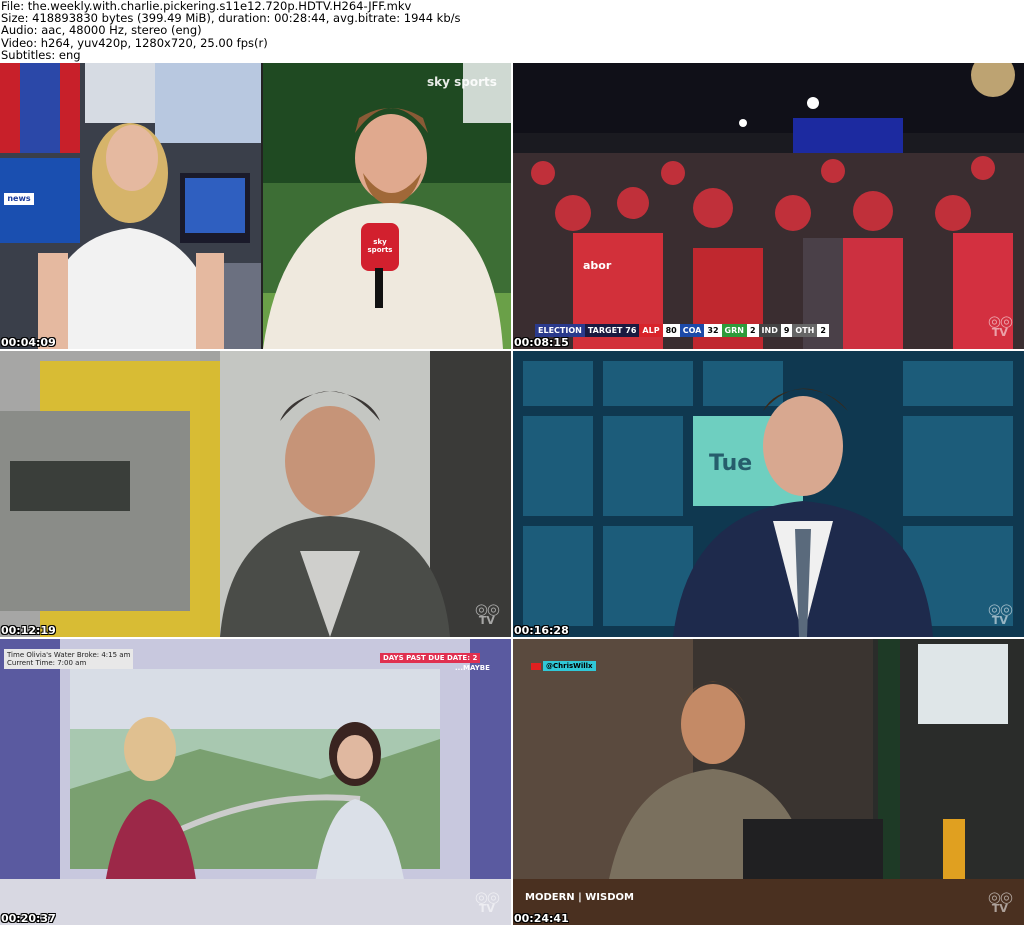 This screenshot has width=1024, height=927. I want to click on party-alp: ALP, so click(651, 330).